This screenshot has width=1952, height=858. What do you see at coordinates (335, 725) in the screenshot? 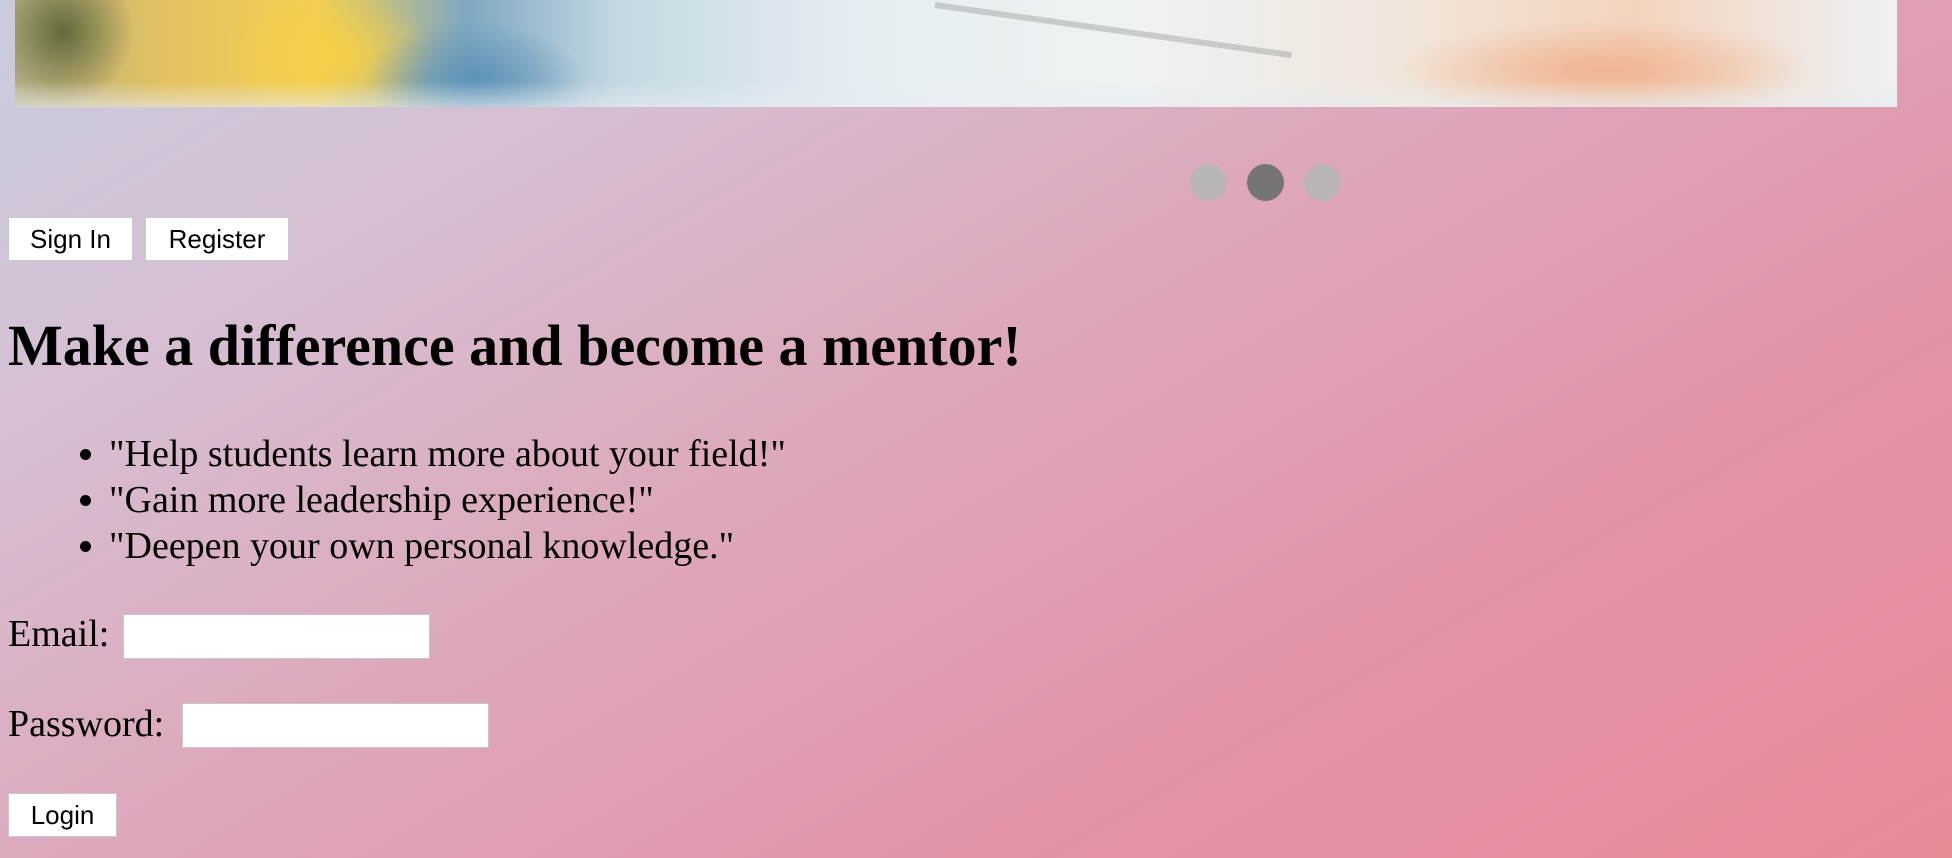
I see `password-field` at bounding box center [335, 725].